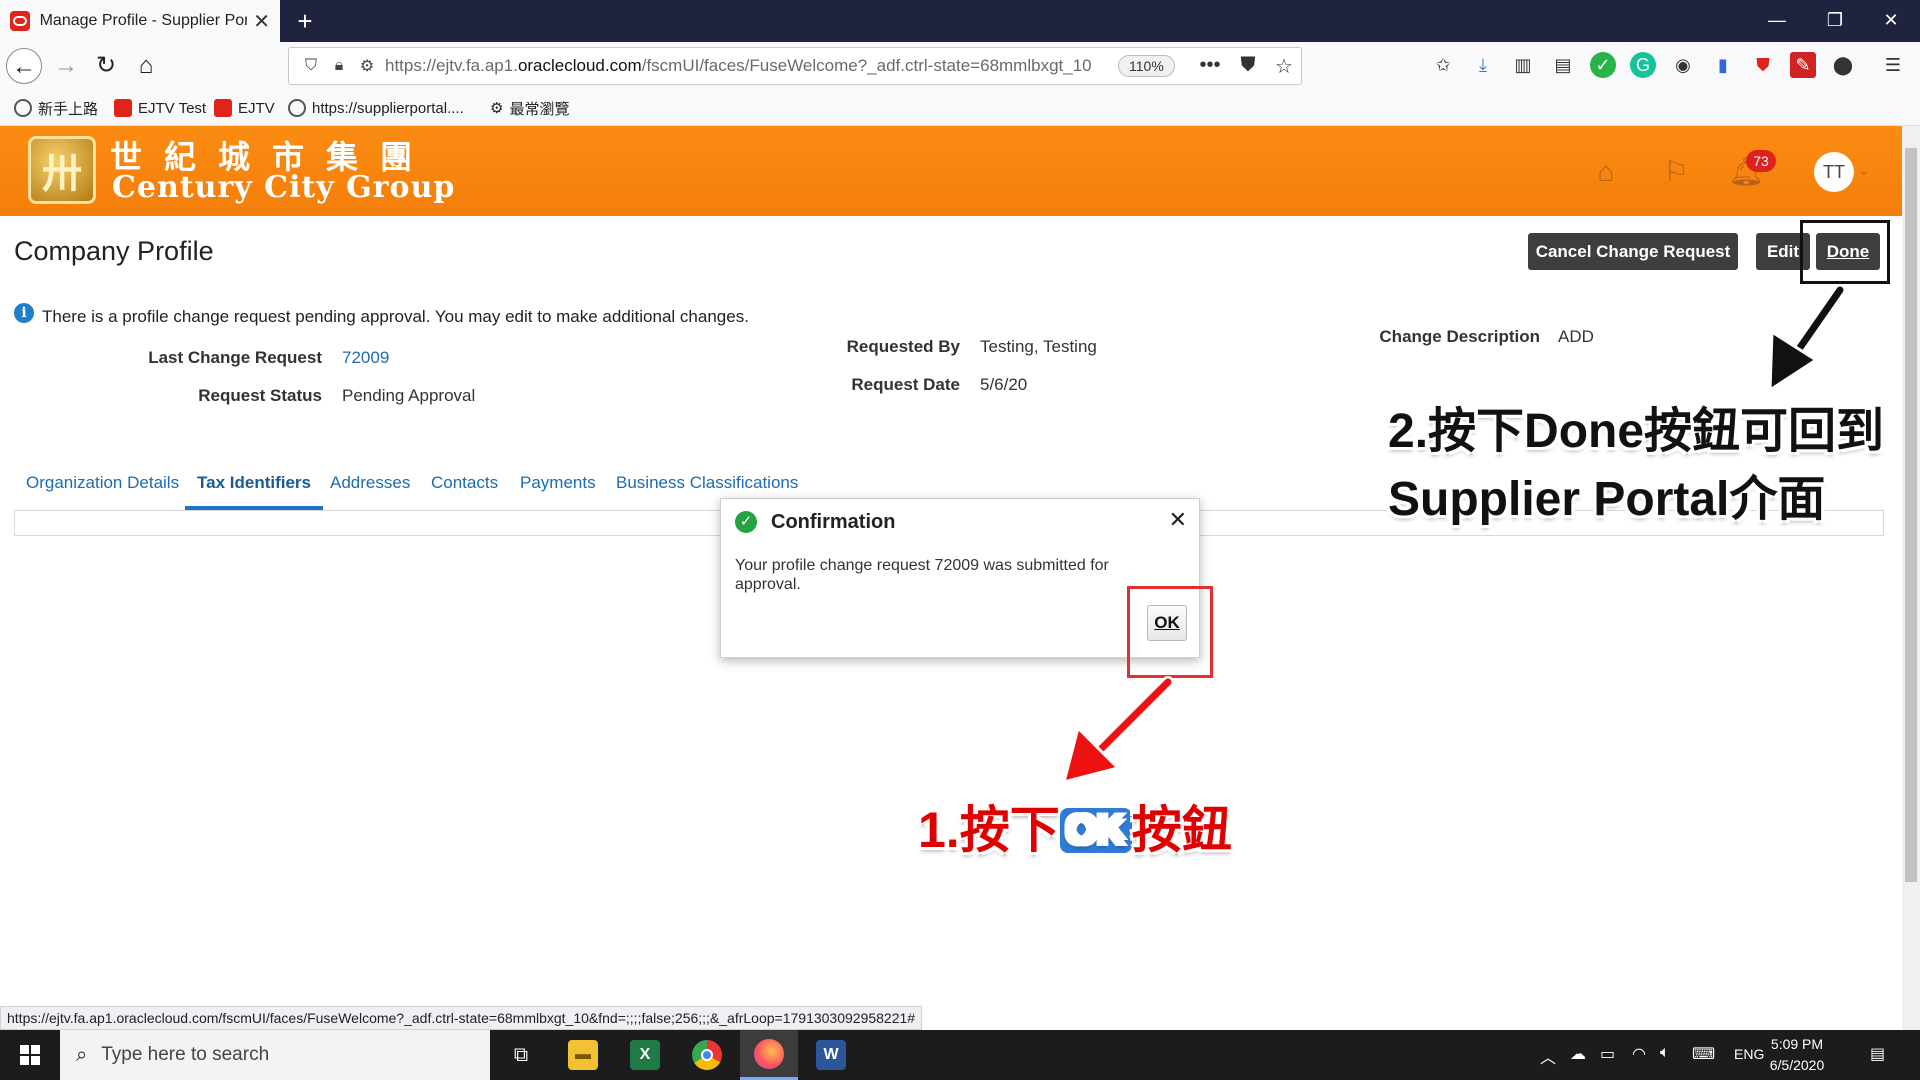 The width and height of the screenshot is (1920, 1080). Describe the element at coordinates (464, 490) in the screenshot. I see `tab-contacts: Contacts` at that location.